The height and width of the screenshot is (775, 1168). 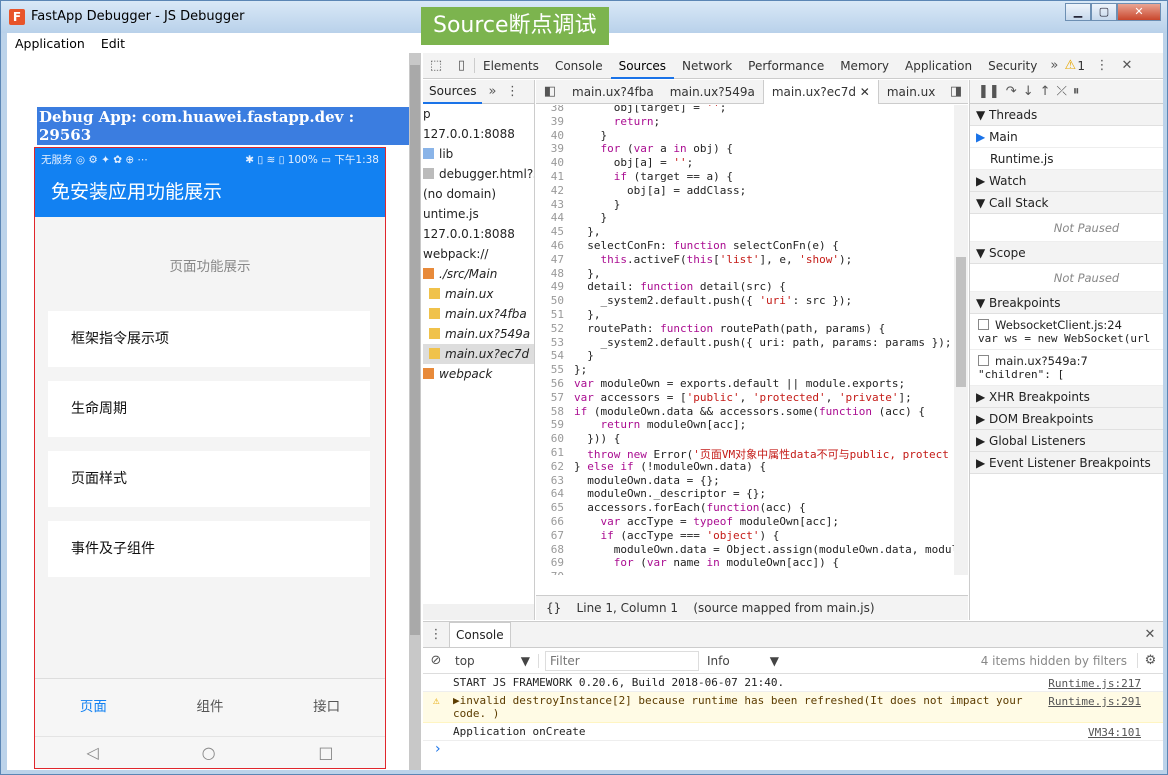 I want to click on tree-item: main.ux?4fba, so click(x=478, y=314).